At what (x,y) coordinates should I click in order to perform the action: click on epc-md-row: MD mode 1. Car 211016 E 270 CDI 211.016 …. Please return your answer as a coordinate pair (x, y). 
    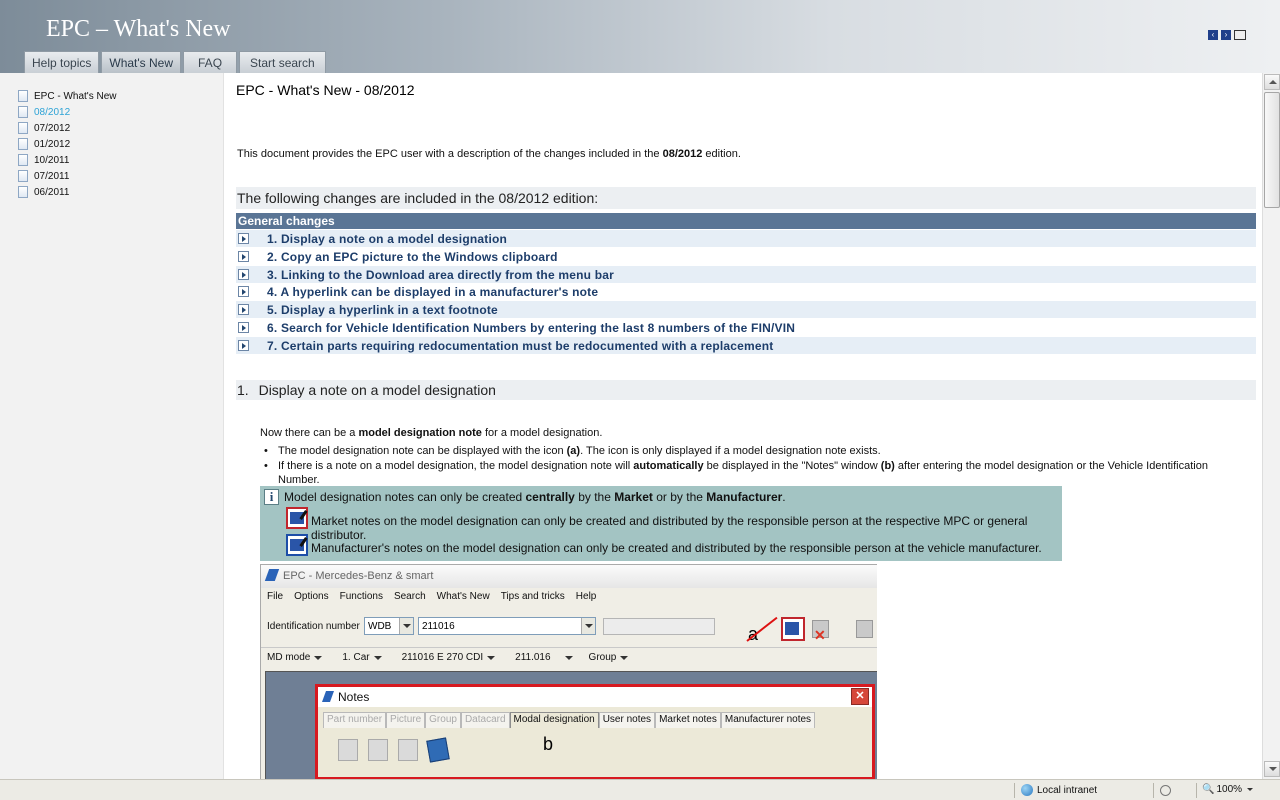
    Looking at the image, I should click on (569, 657).